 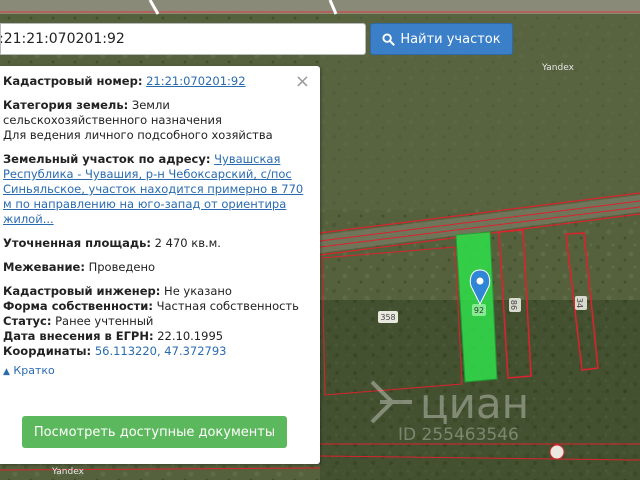 What do you see at coordinates (557, 452) in the screenshot?
I see `bottom-map-marker` at bounding box center [557, 452].